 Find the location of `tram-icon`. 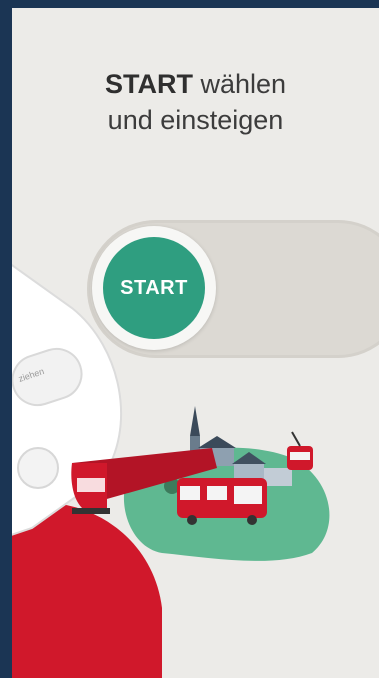

tram-icon is located at coordinates (300, 450).